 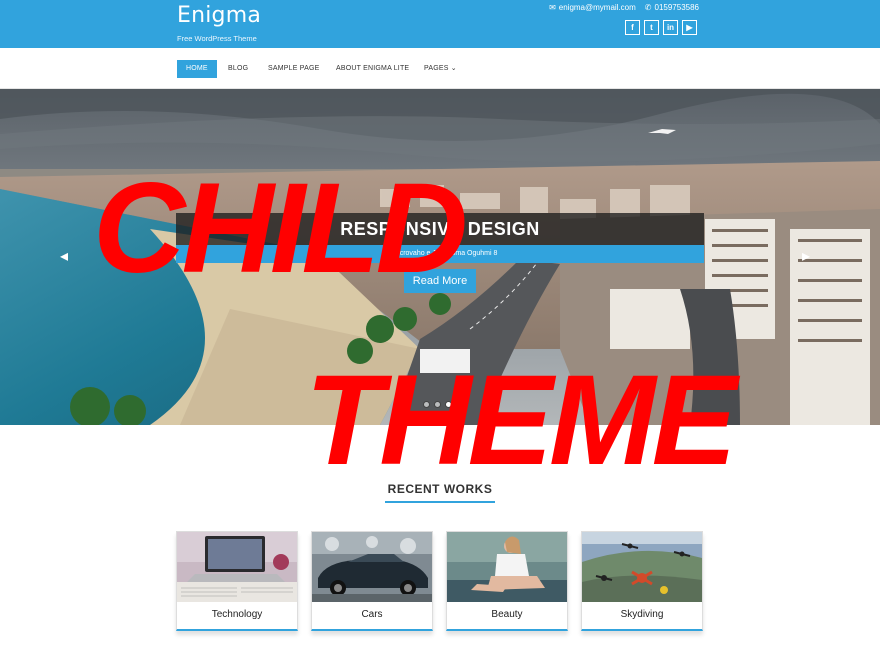 What do you see at coordinates (677, 7) in the screenshot?
I see `phone-text: 0159753586` at bounding box center [677, 7].